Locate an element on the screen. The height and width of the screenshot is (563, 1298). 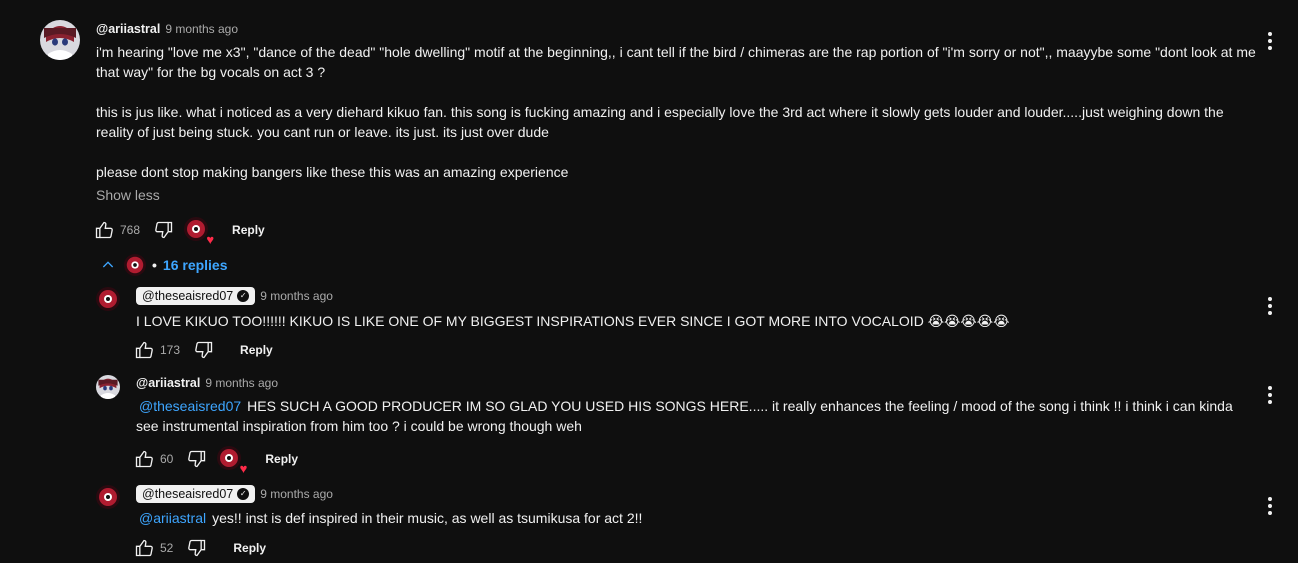
like-count: 768 is located at coordinates (130, 230).